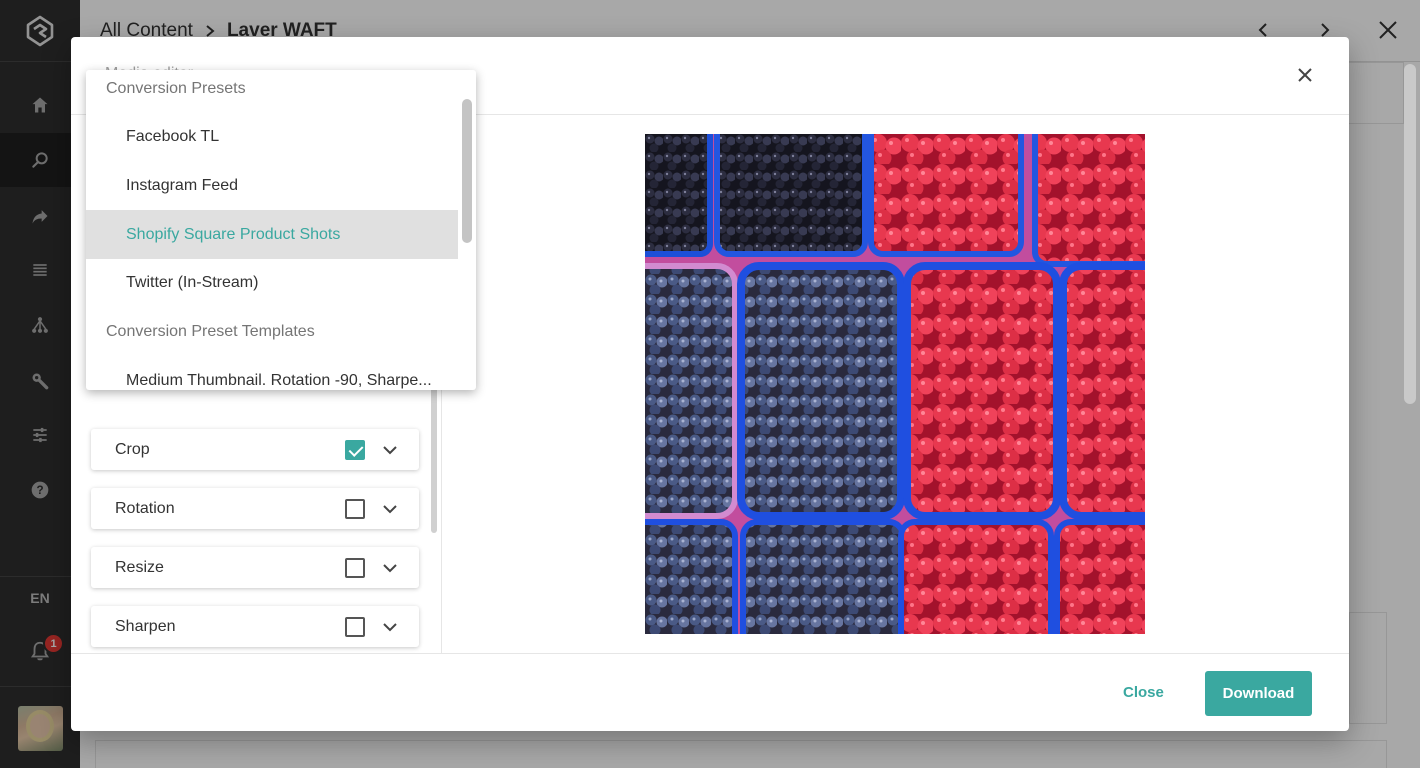 The width and height of the screenshot is (1420, 768). Describe the element at coordinates (145, 508) in the screenshot. I see `option-label: Rotation` at that location.